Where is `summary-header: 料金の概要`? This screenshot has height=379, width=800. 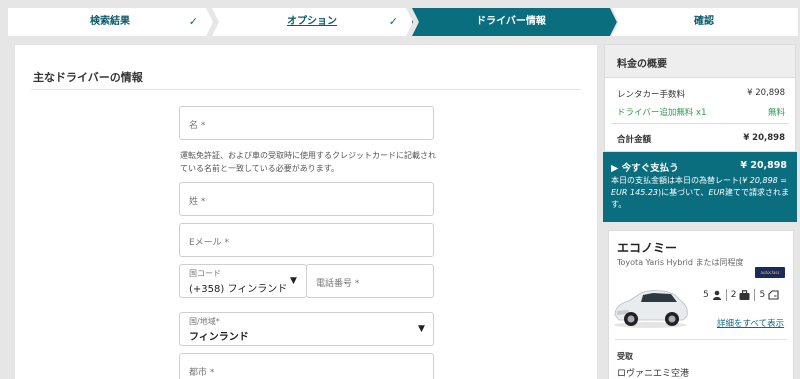 summary-header: 料金の概要 is located at coordinates (700, 61).